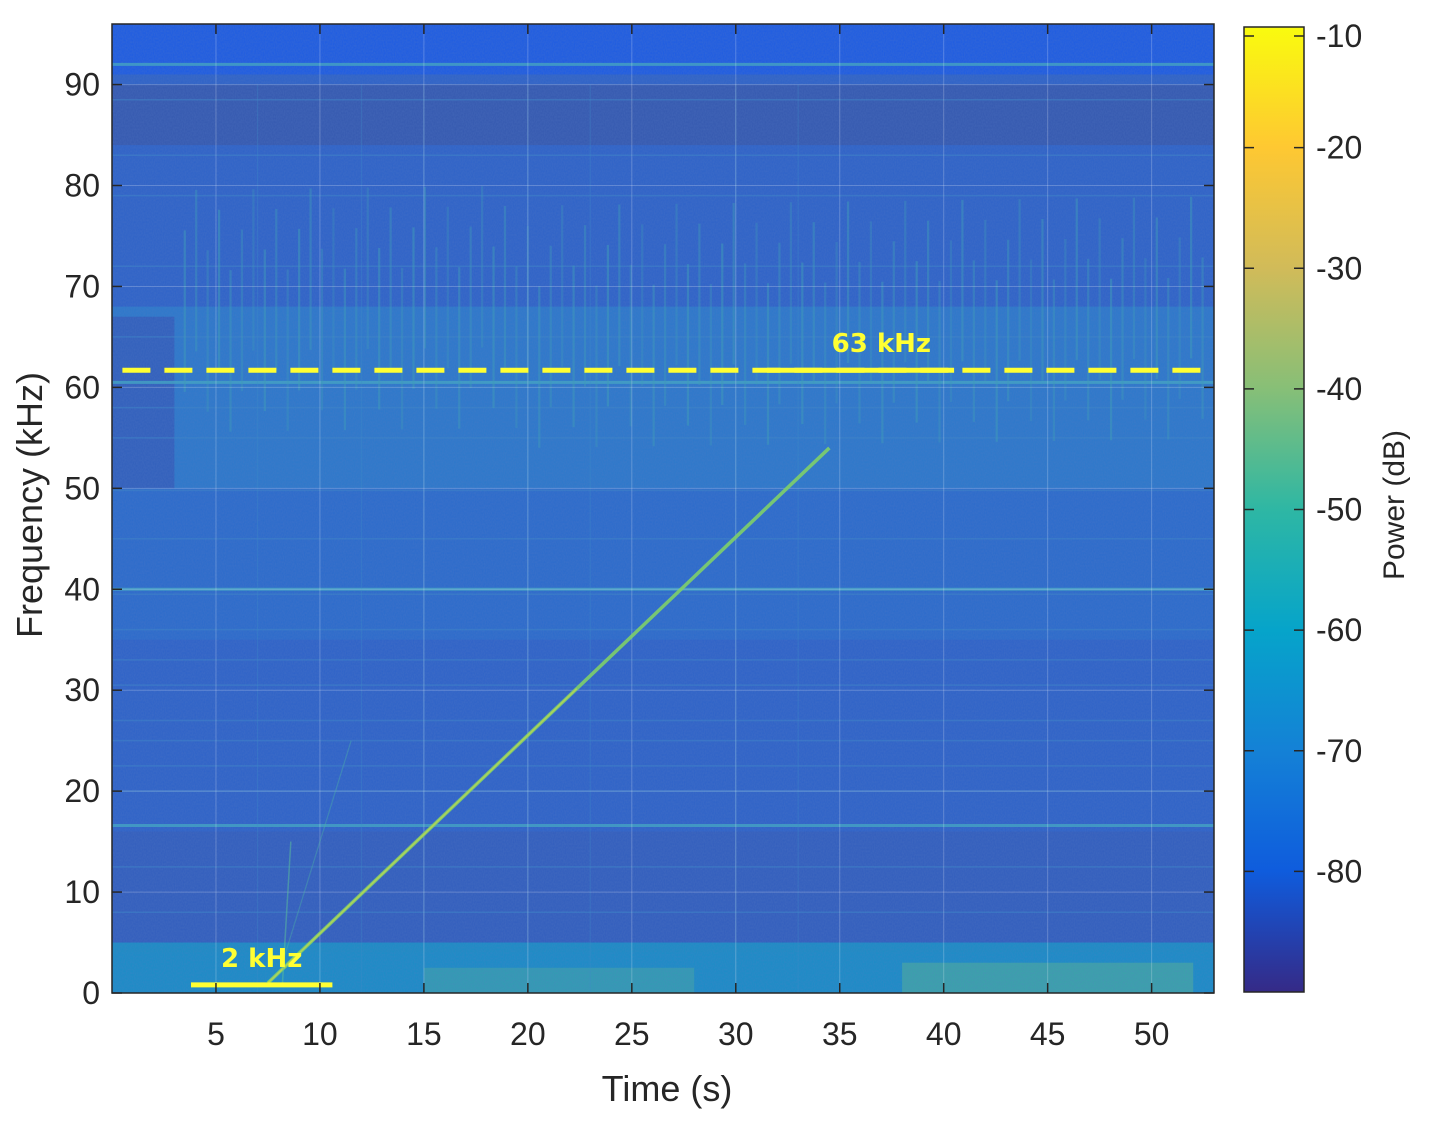 The image size is (1429, 1121). I want to click on colorbar-label: Power (dB), so click(1394, 505).